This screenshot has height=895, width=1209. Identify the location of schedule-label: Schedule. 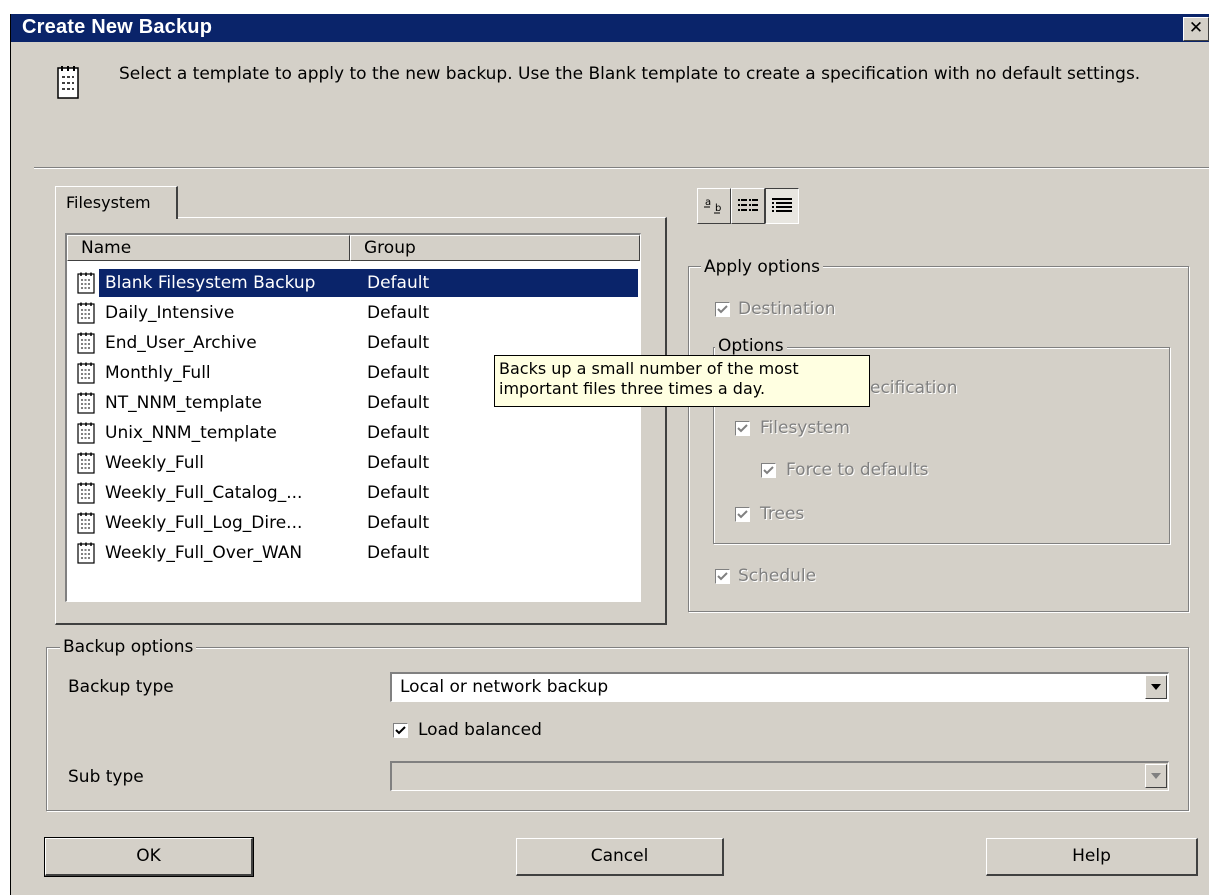
(777, 576).